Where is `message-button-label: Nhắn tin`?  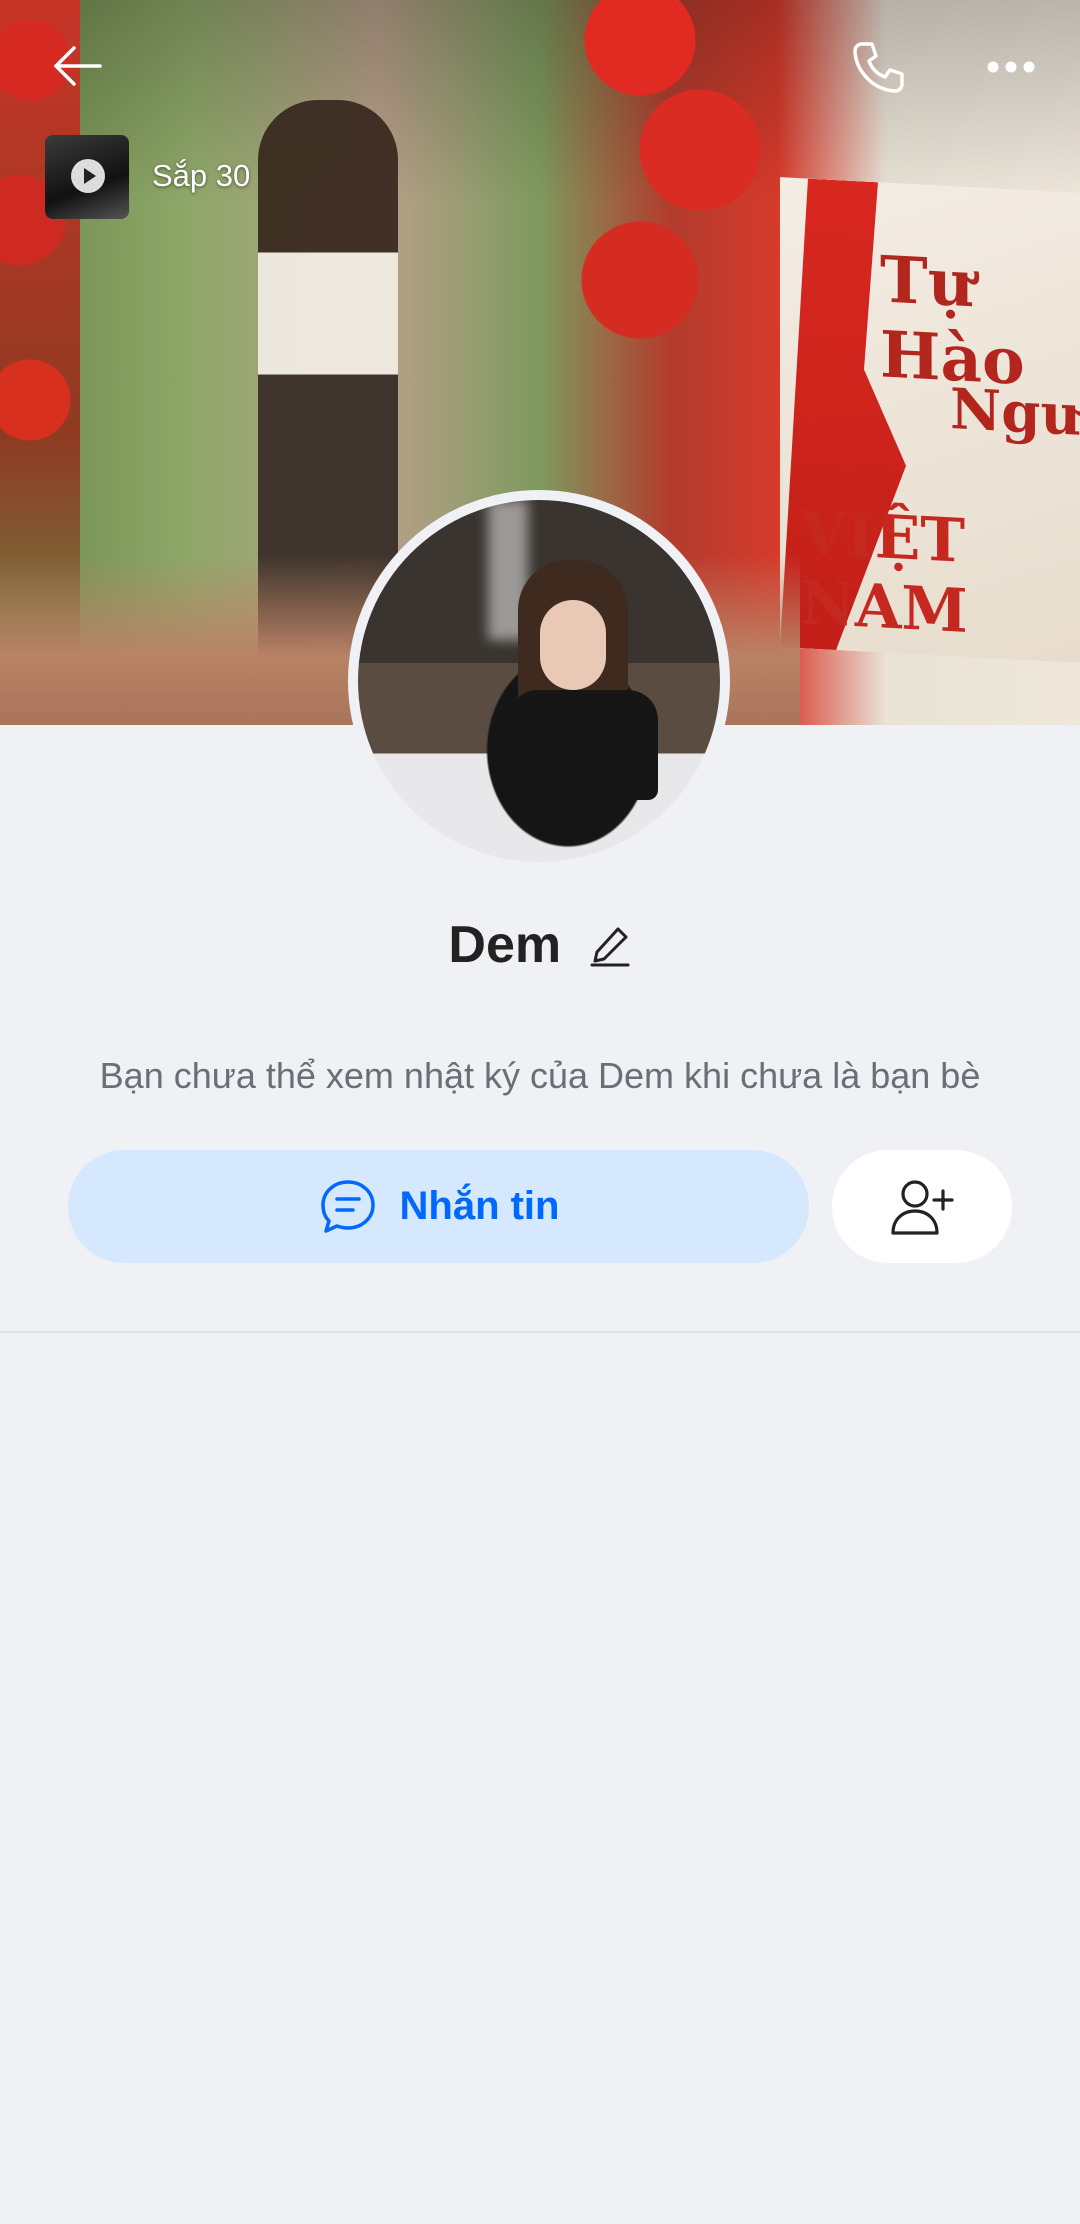
message-button-label: Nhắn tin is located at coordinates (479, 1206).